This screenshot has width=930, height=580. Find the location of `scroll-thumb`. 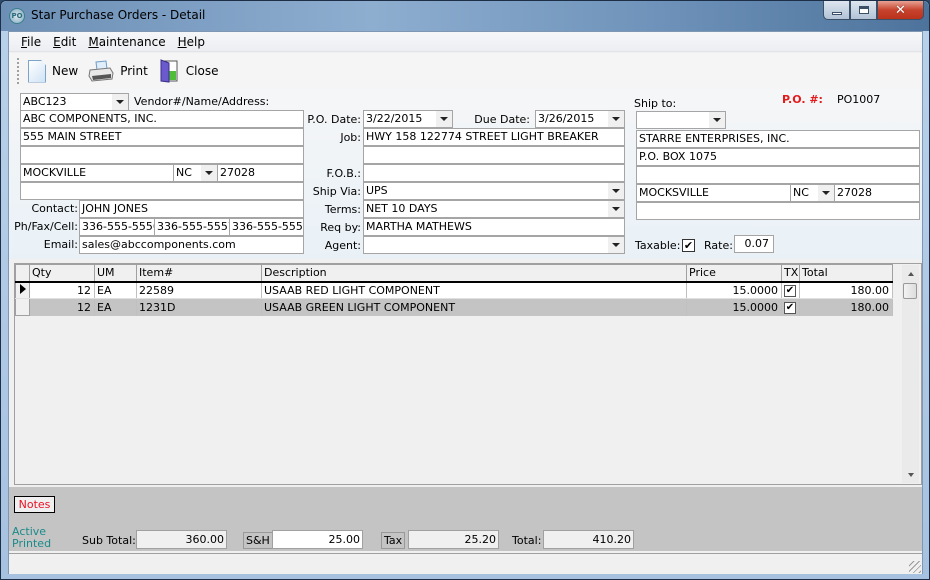

scroll-thumb is located at coordinates (910, 291).